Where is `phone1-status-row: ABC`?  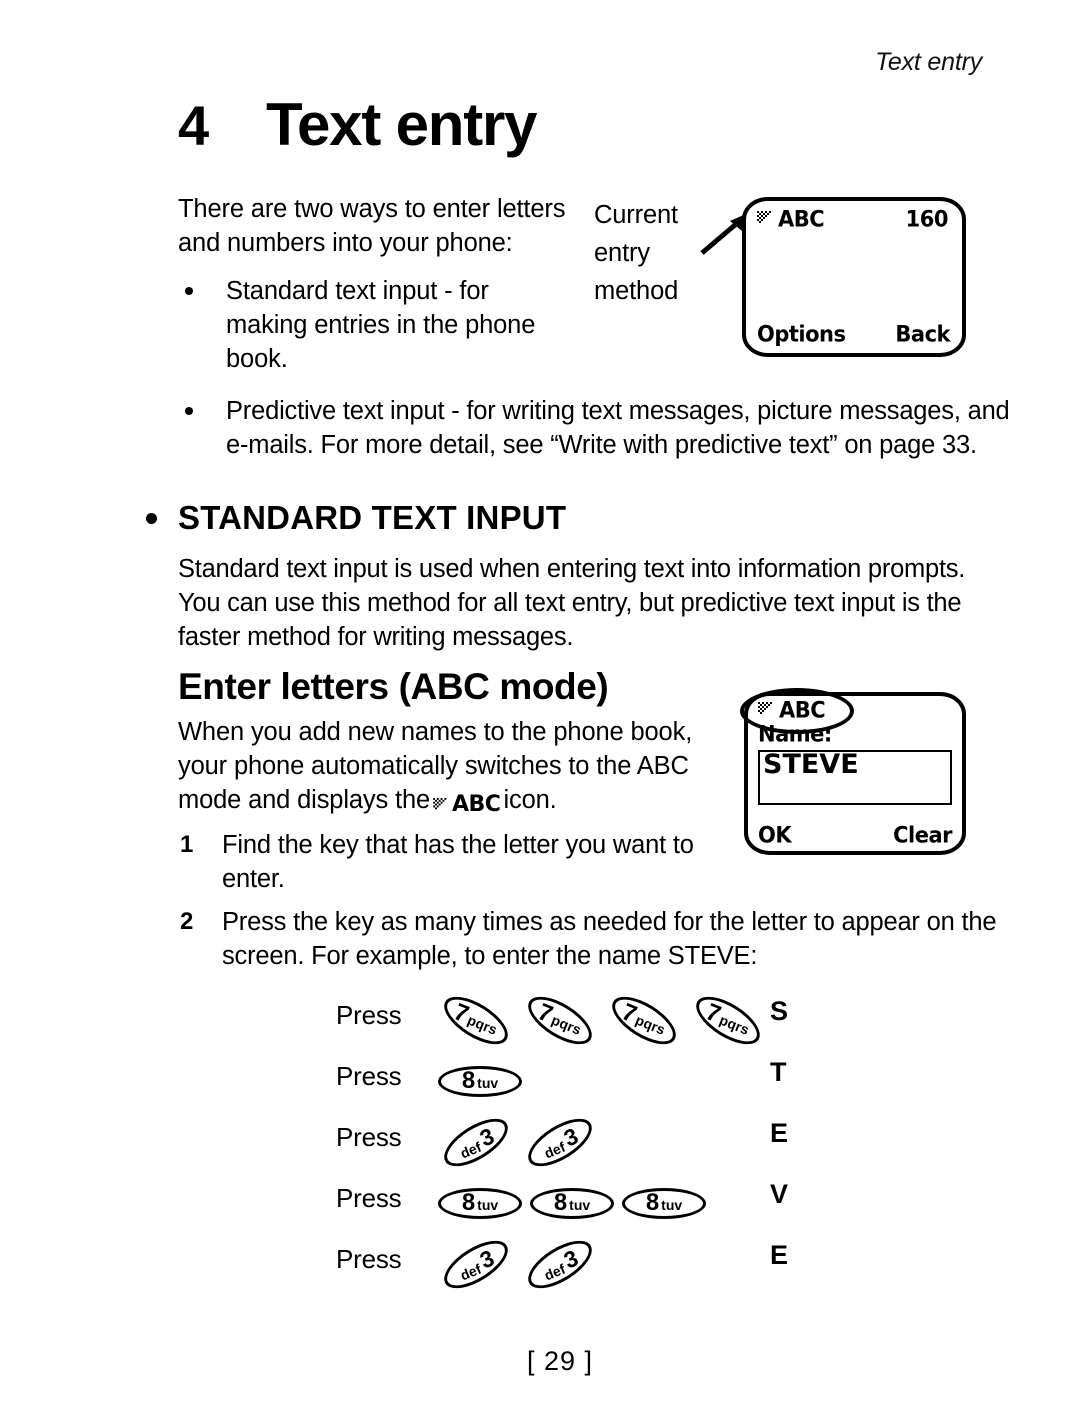 phone1-status-row: ABC is located at coordinates (791, 219).